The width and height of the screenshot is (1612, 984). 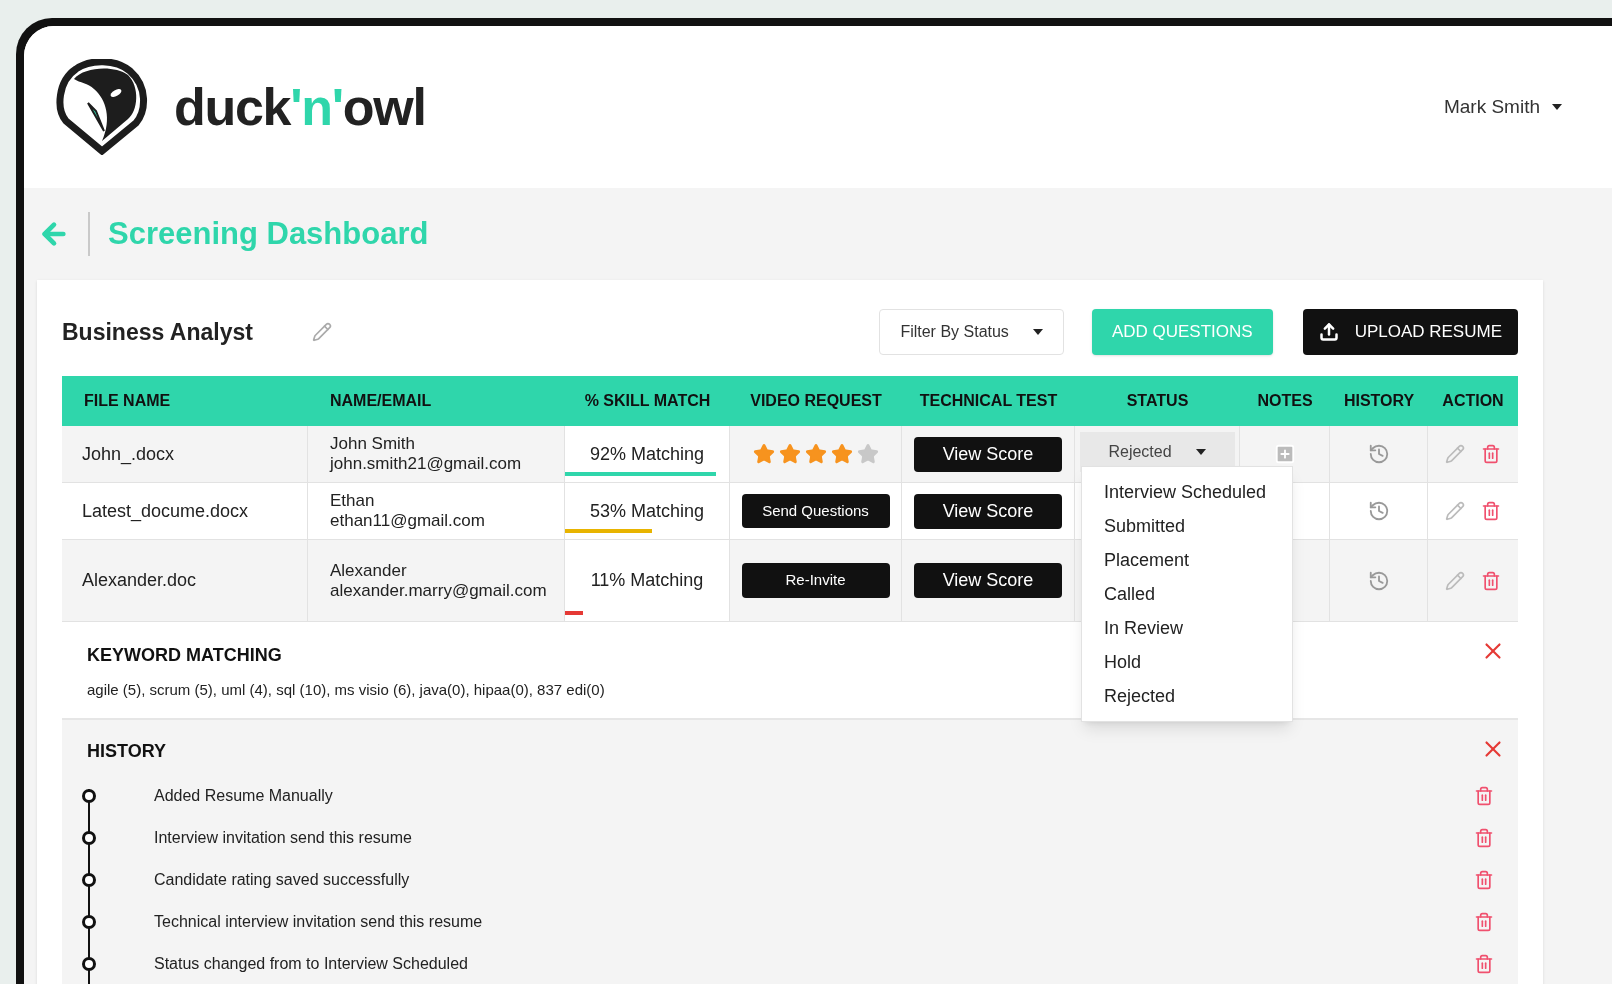 I want to click on file-name: Alexander.doc, so click(x=139, y=580).